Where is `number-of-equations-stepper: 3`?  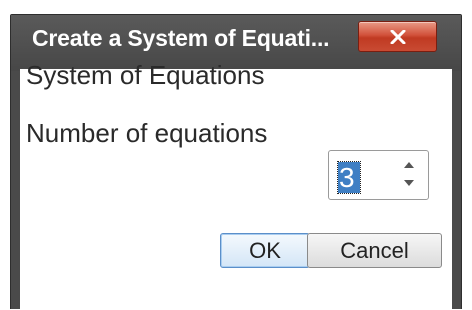 number-of-equations-stepper: 3 is located at coordinates (378, 175).